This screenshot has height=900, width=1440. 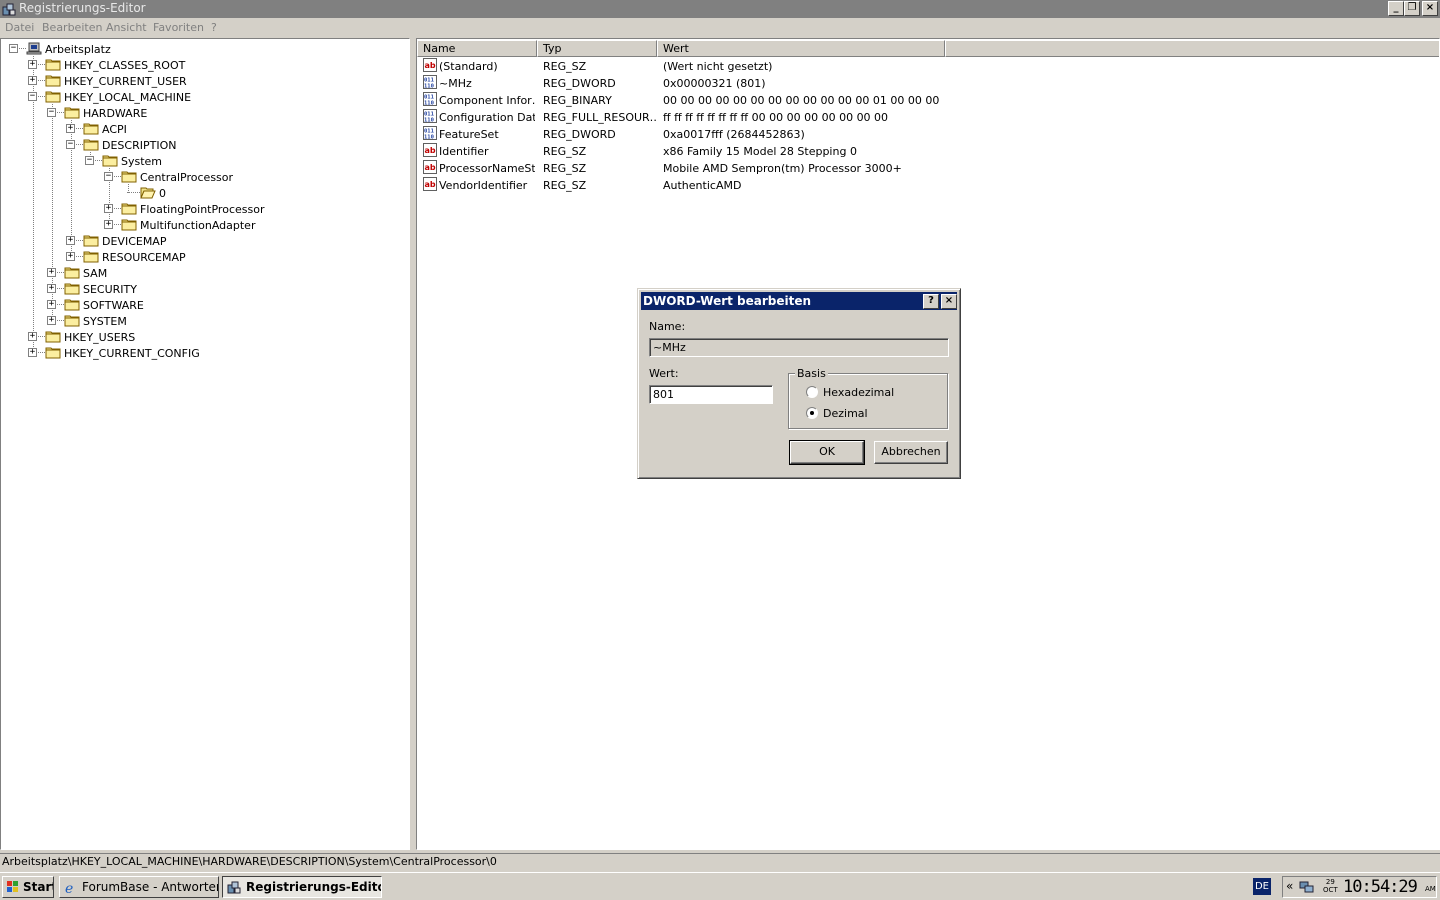 I want to click on tree-node-label: RESOURCEMAP, so click(x=144, y=257).